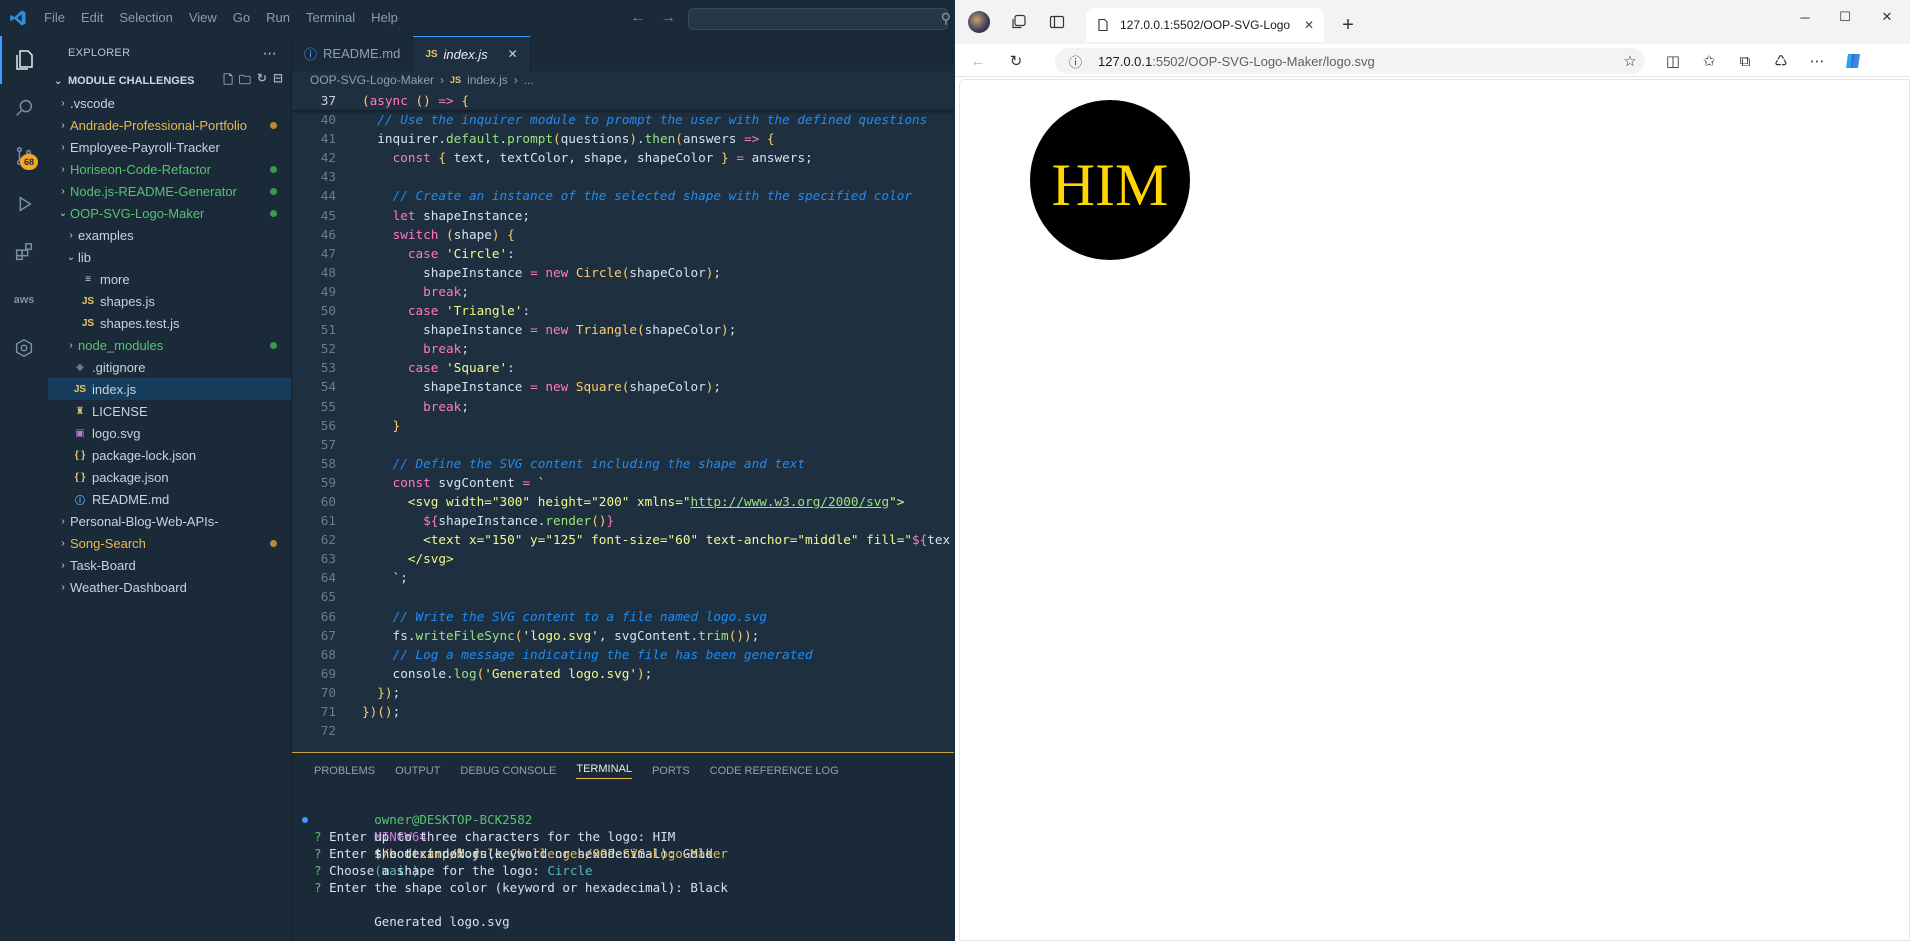 This screenshot has height=941, width=1910. I want to click on panel-tab-output: OUTPUT, so click(417, 771).